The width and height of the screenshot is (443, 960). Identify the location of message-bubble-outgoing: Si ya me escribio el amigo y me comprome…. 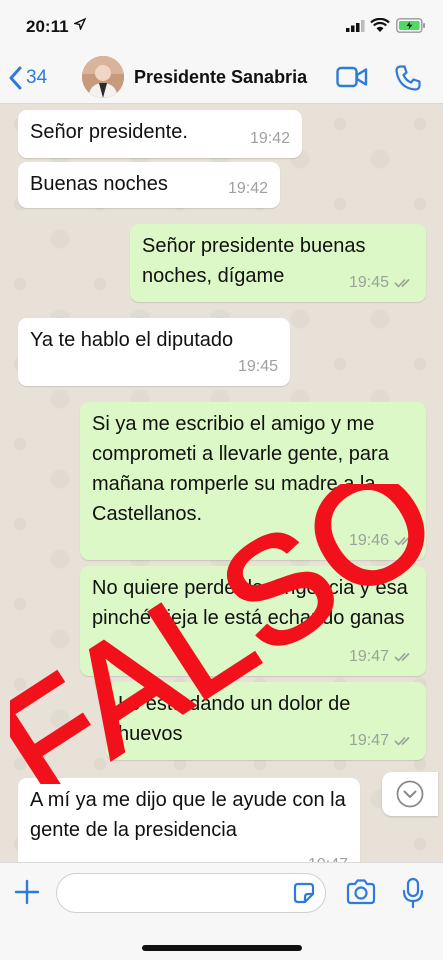
(253, 481).